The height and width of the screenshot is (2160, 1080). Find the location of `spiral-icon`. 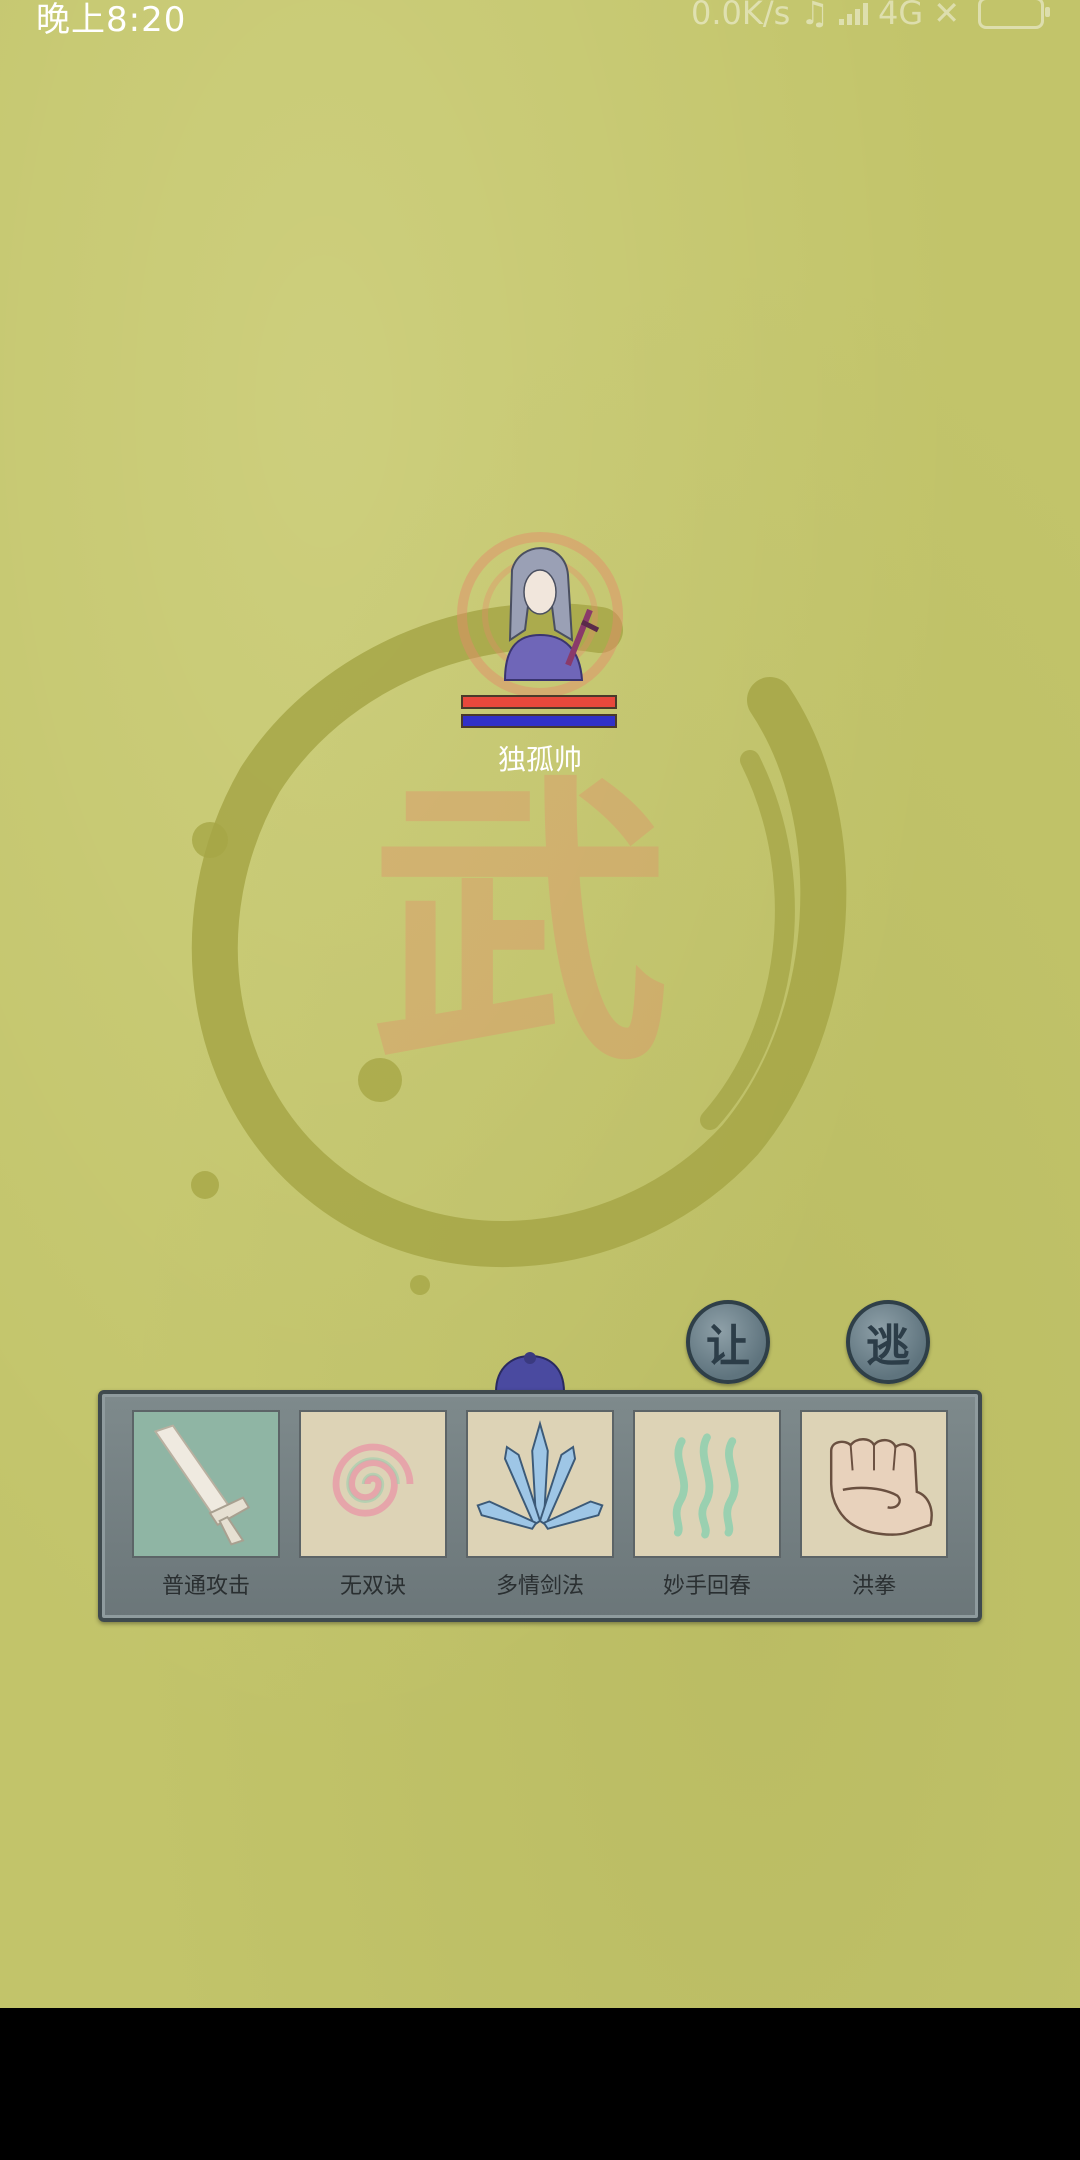

spiral-icon is located at coordinates (373, 1484).